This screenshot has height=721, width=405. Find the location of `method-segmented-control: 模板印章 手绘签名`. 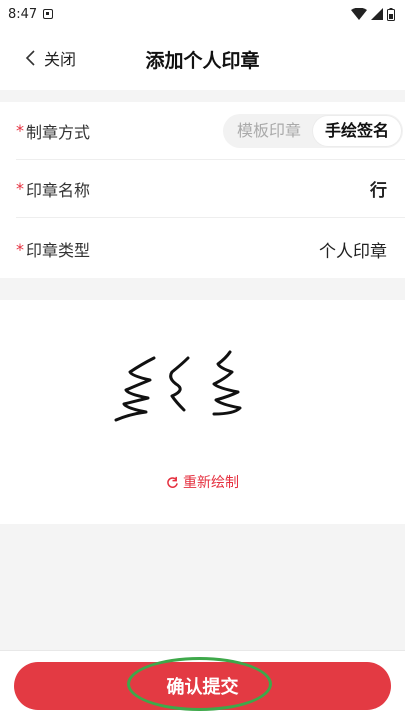

method-segmented-control: 模板印章 手绘签名 is located at coordinates (312, 130).